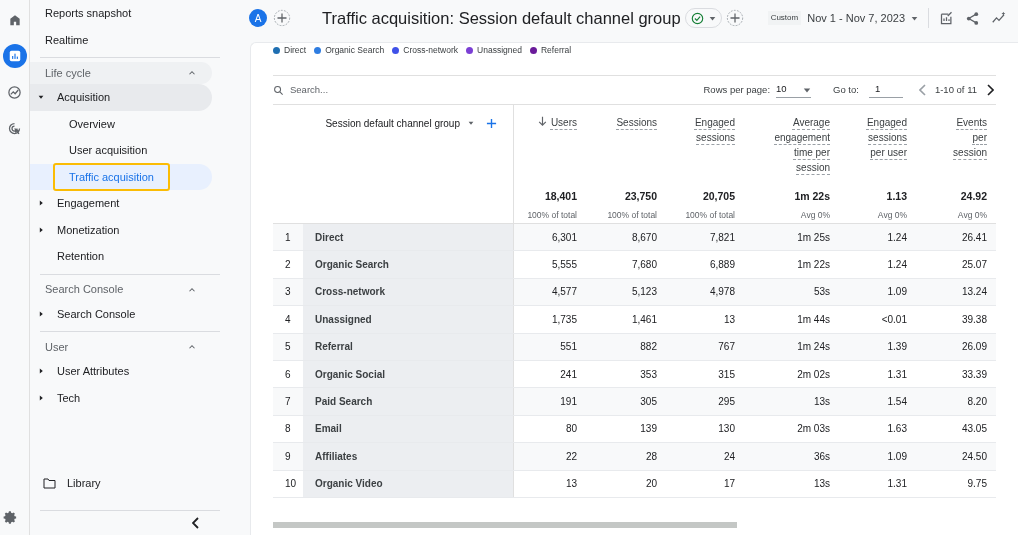 This screenshot has width=1018, height=535. I want to click on column-header: Engaged sessions, so click(703, 130).